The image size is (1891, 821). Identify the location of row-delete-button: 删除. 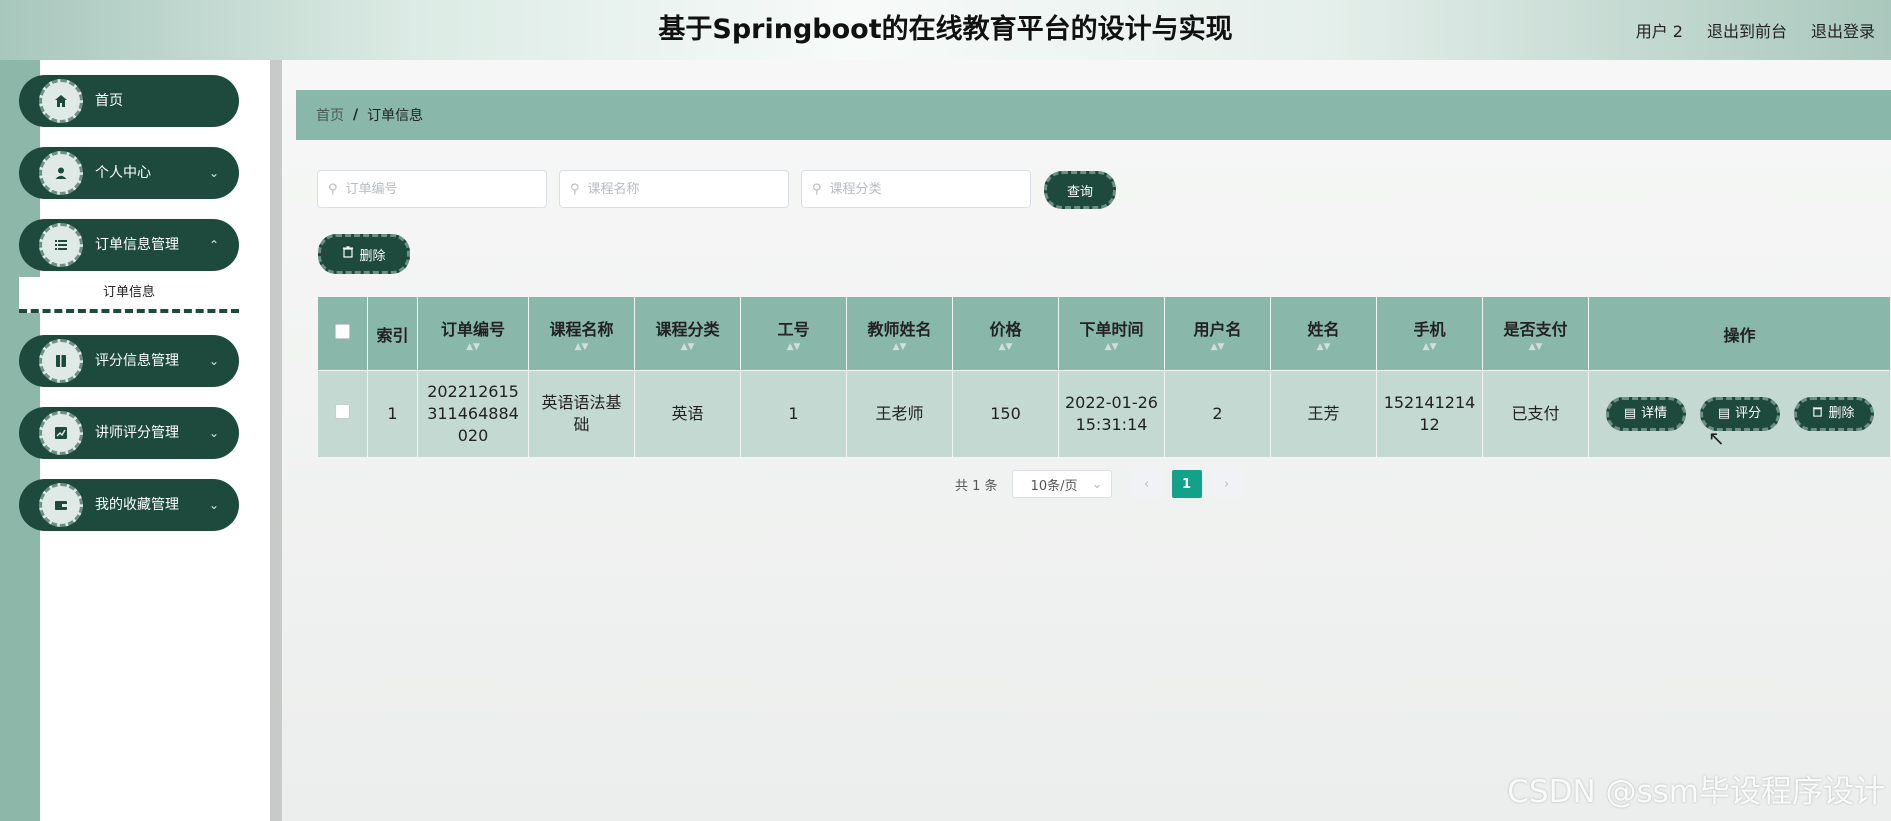
(1833, 414).